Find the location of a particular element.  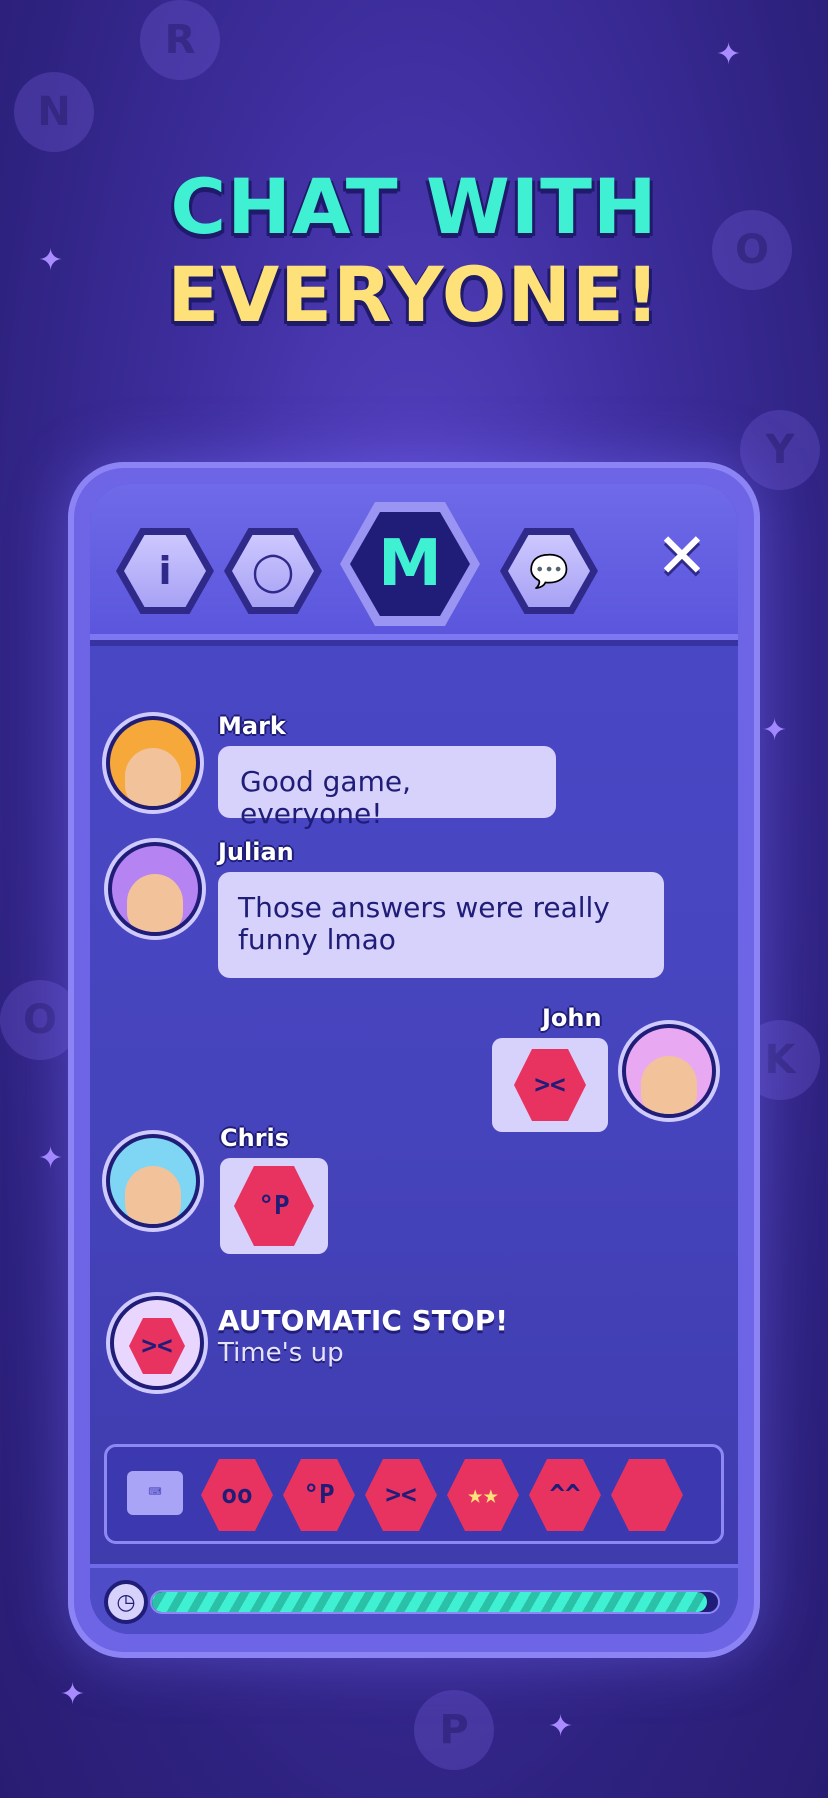

avatar-john is located at coordinates (669, 1071).